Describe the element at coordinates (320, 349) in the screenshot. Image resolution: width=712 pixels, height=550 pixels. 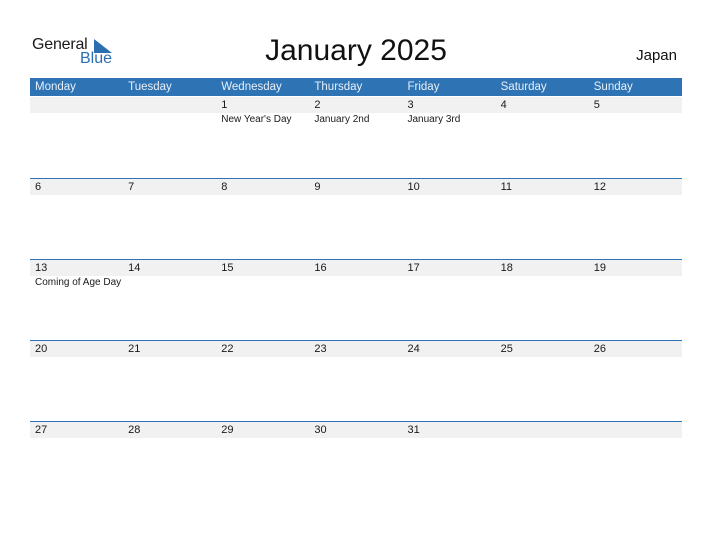
I see `day-number: 23` at that location.